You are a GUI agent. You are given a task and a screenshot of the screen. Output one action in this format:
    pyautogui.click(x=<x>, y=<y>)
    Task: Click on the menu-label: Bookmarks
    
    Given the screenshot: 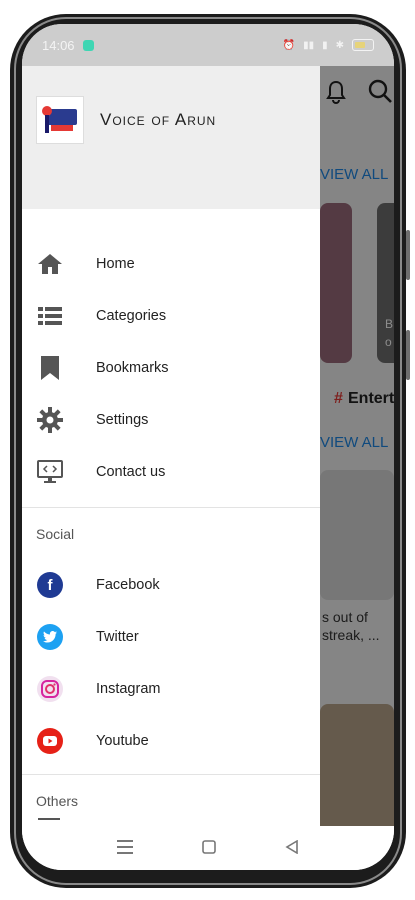 What is the action you would take?
    pyautogui.click(x=132, y=368)
    